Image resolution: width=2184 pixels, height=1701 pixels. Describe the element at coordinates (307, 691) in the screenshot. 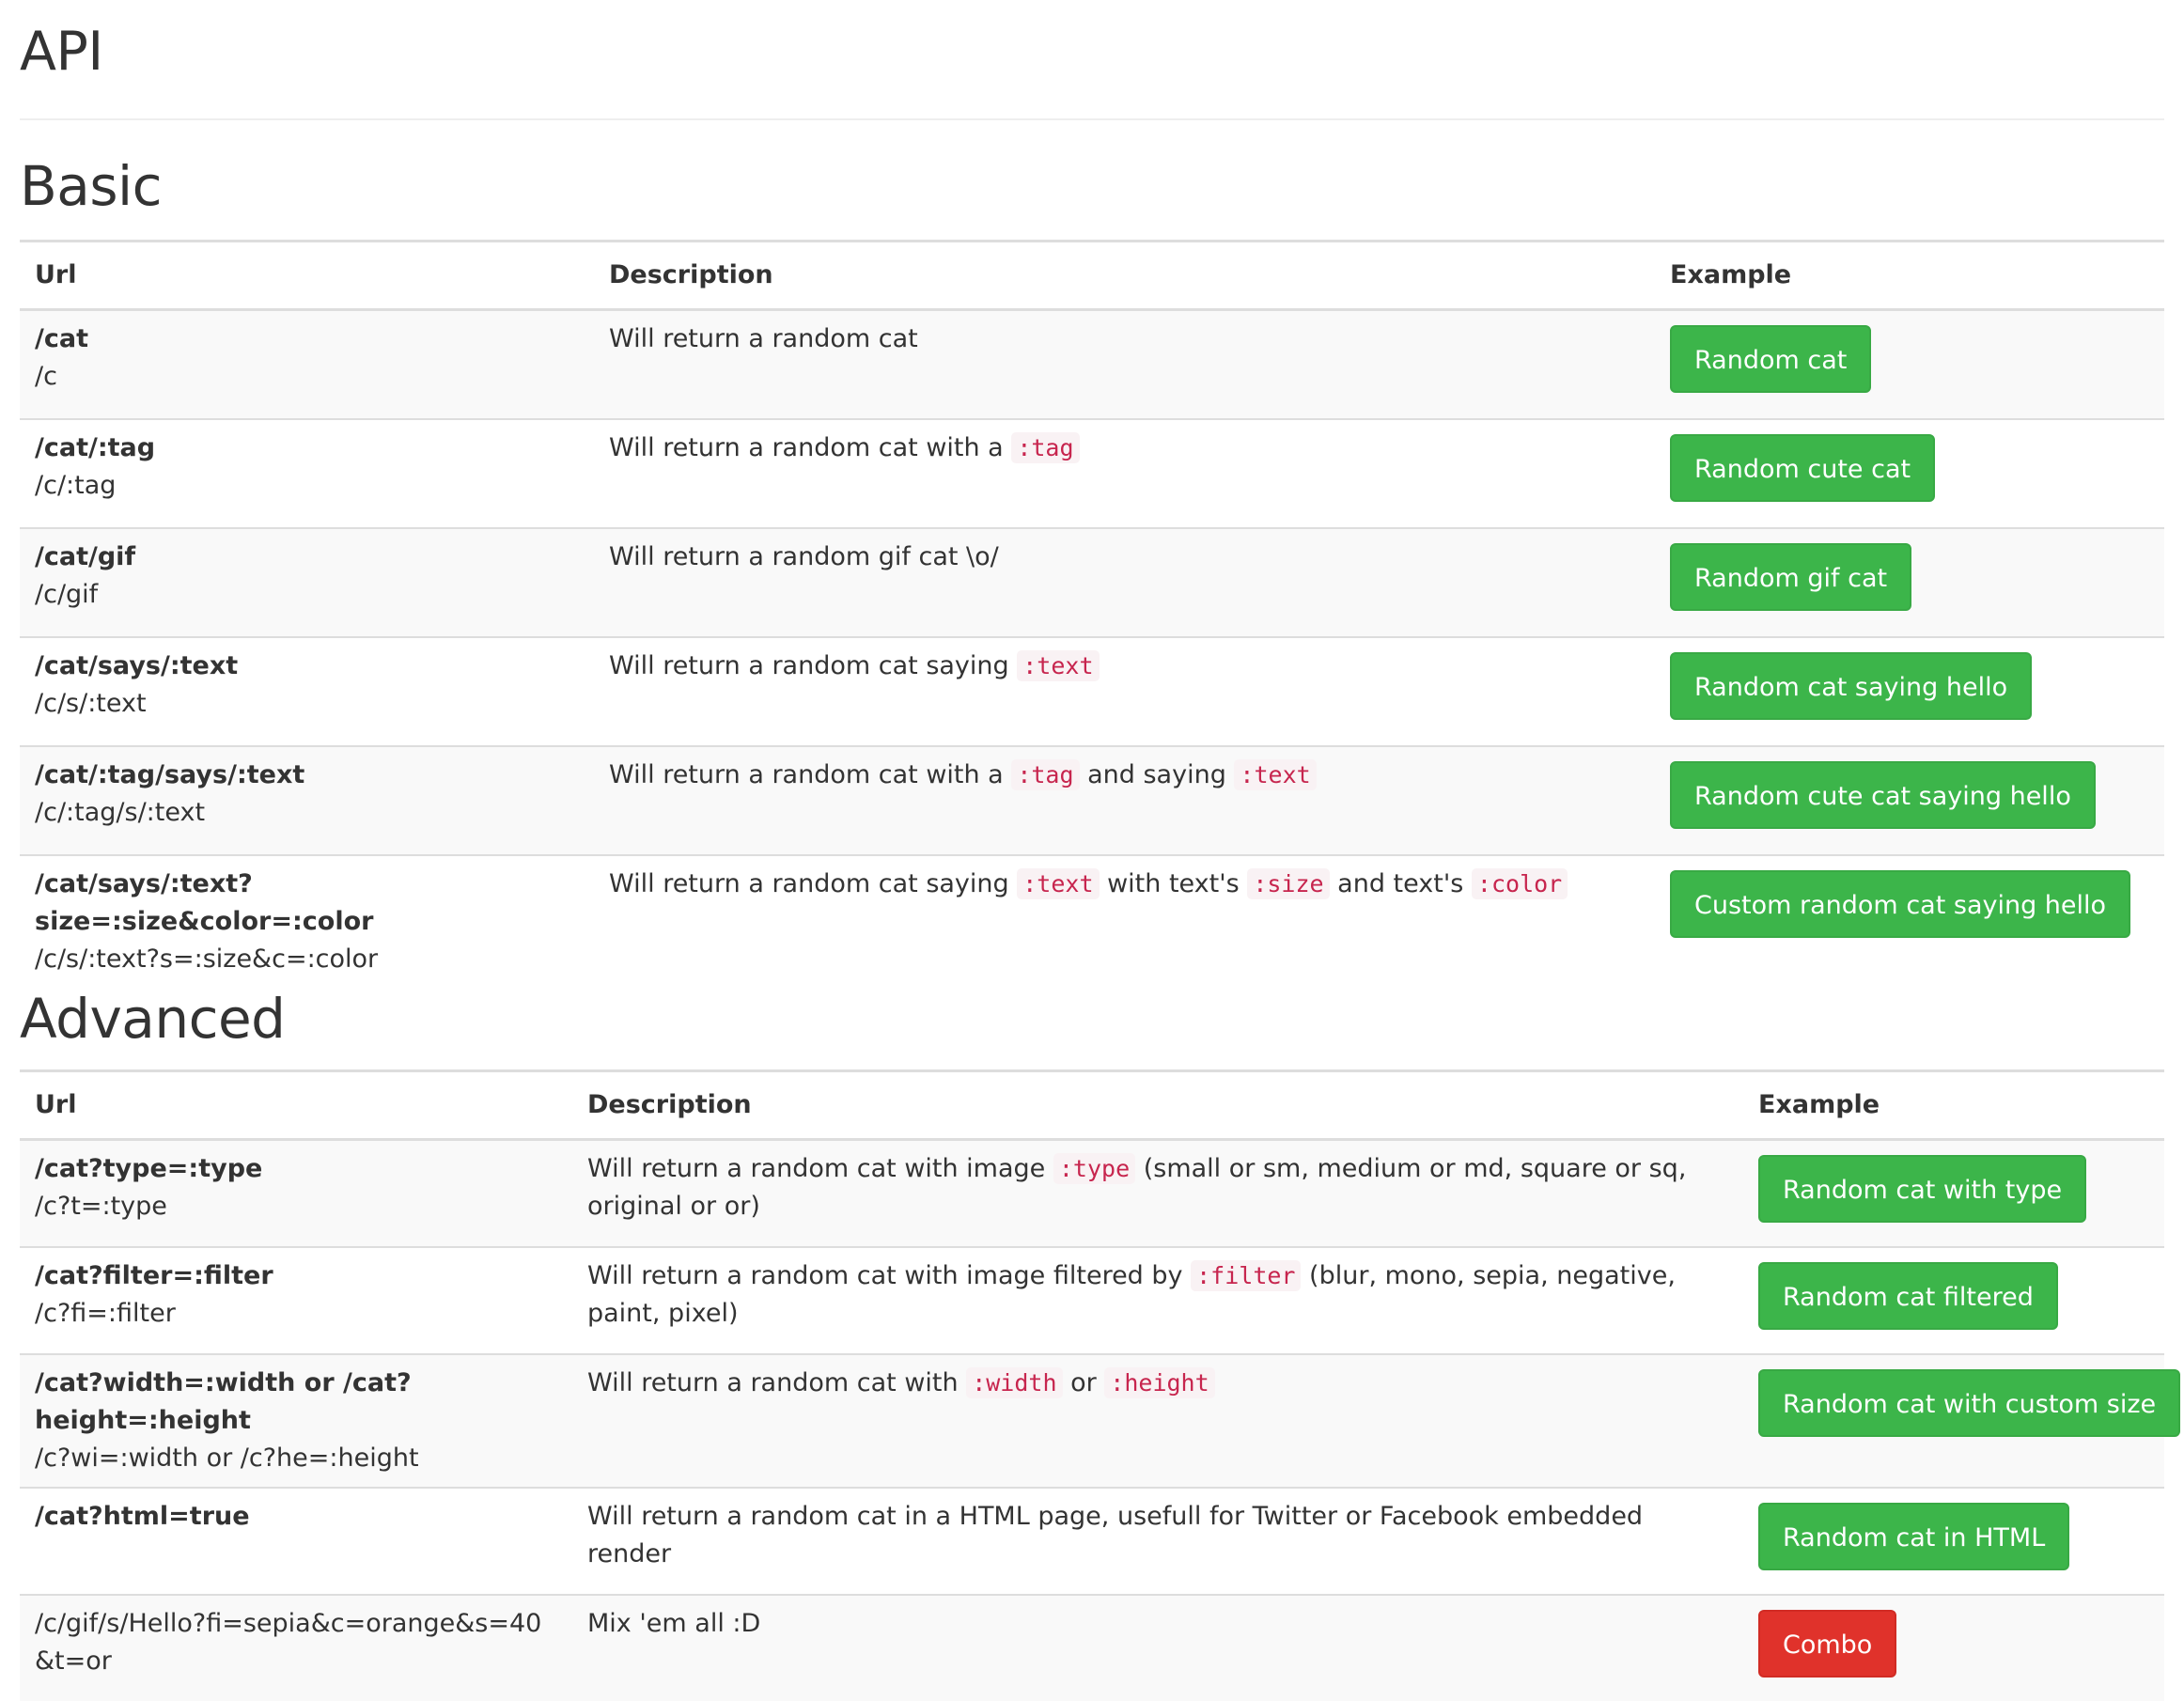

I see `url-cell: /cat/says/:text/c/s/:text` at that location.